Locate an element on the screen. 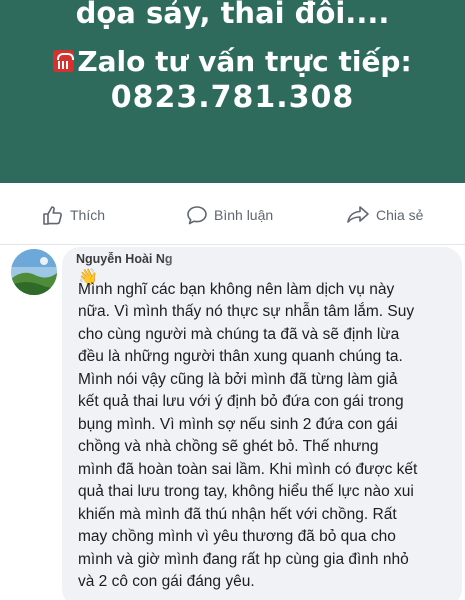  share-label: Chia sẻ is located at coordinates (400, 215).